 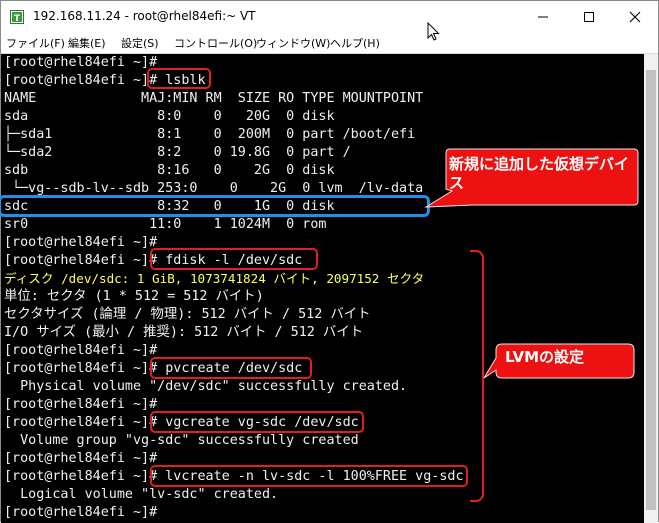 I want to click on terminal-line: Logical volume "lv-sdc" created., so click(x=141, y=494).